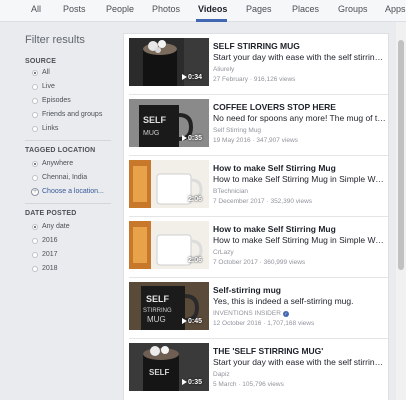 This screenshot has height=400, width=406. Describe the element at coordinates (41, 61) in the screenshot. I see `source-heading: SOURCE` at that location.